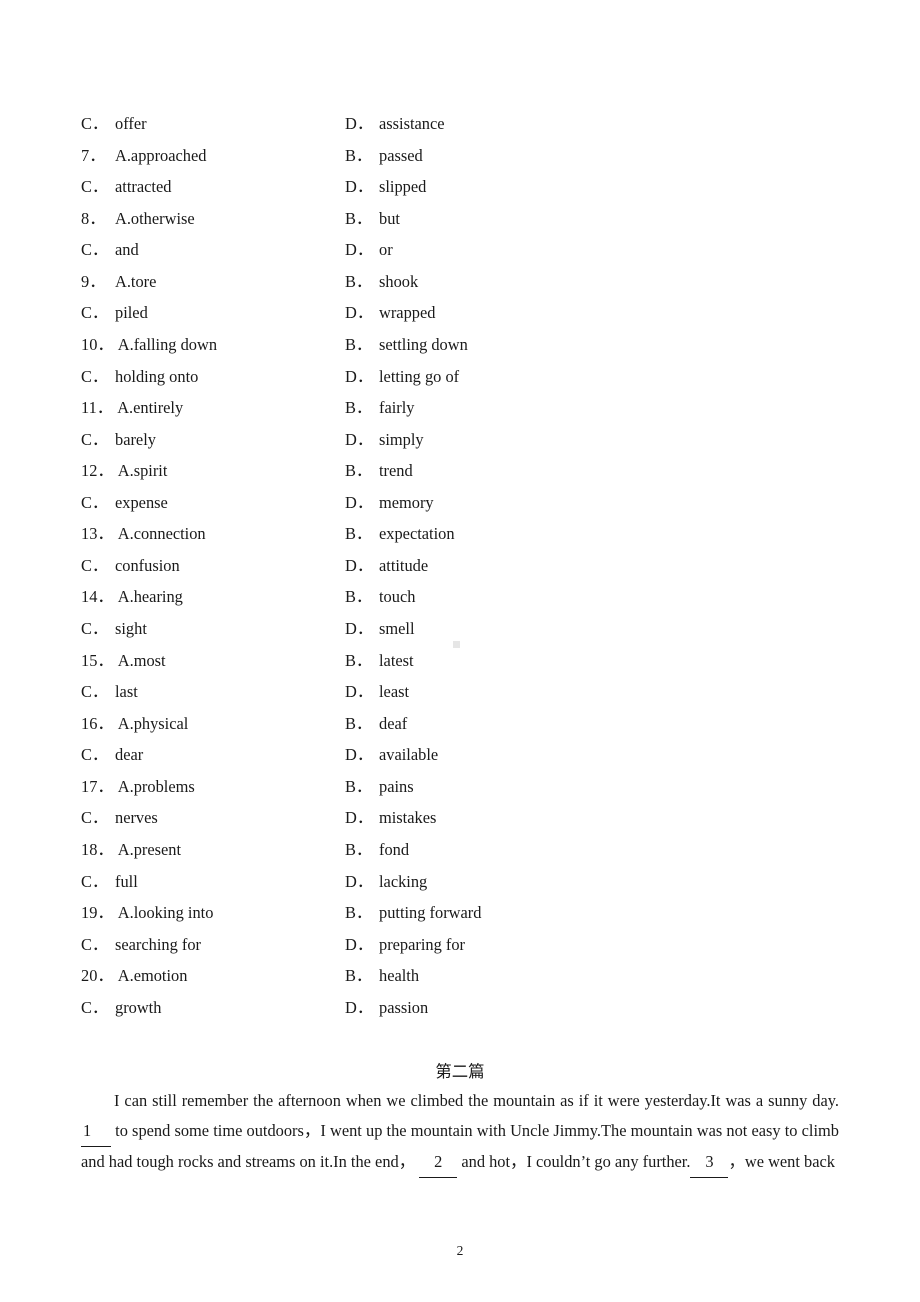 The width and height of the screenshot is (920, 1302). What do you see at coordinates (384, 156) in the screenshot?
I see `option-choice: B． passed` at bounding box center [384, 156].